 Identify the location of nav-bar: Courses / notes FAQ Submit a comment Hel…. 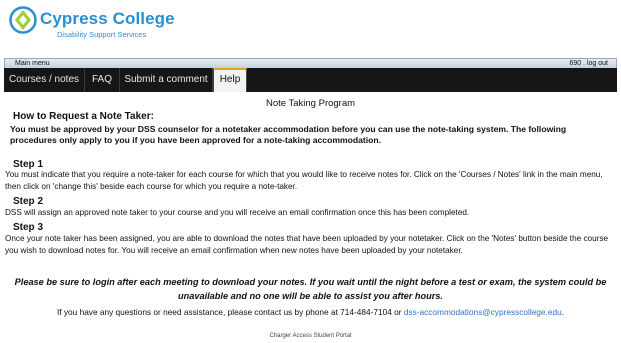
(310, 80).